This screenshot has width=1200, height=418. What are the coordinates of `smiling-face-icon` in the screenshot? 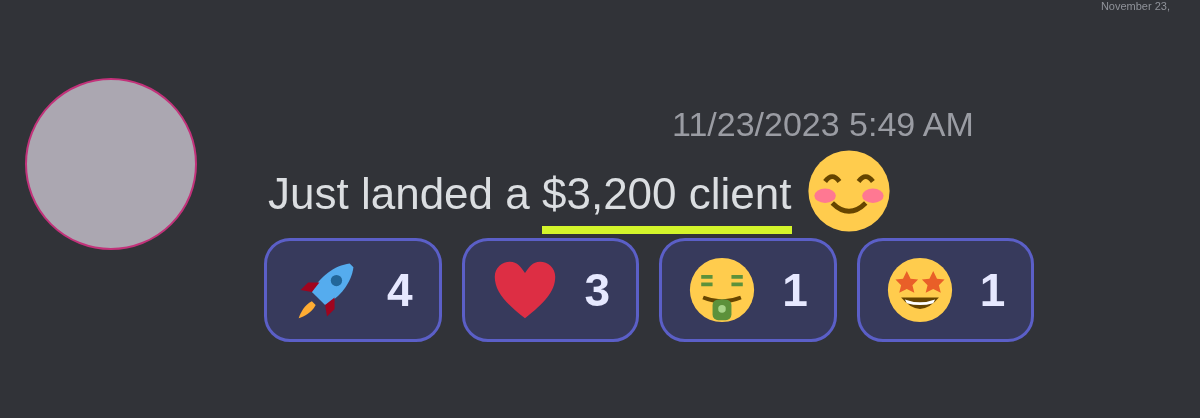 It's located at (848, 191).